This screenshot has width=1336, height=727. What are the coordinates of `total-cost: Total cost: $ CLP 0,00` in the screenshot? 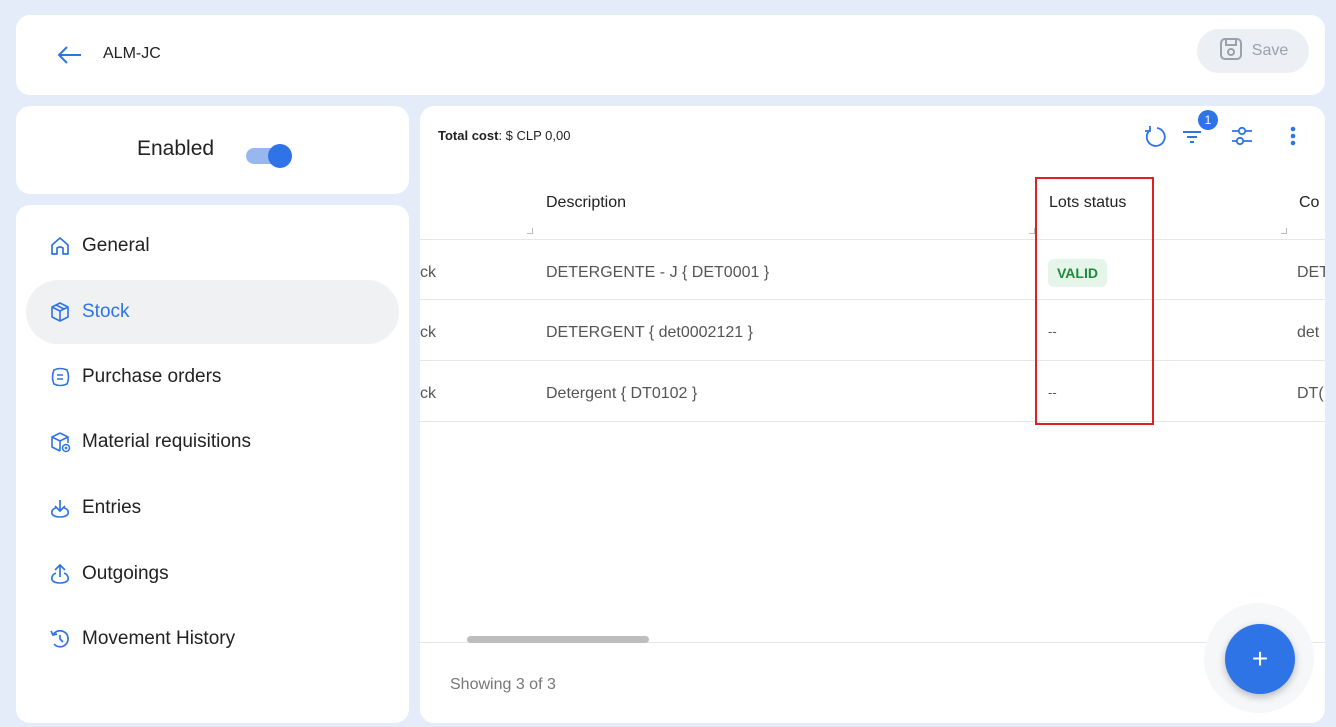 It's located at (504, 135).